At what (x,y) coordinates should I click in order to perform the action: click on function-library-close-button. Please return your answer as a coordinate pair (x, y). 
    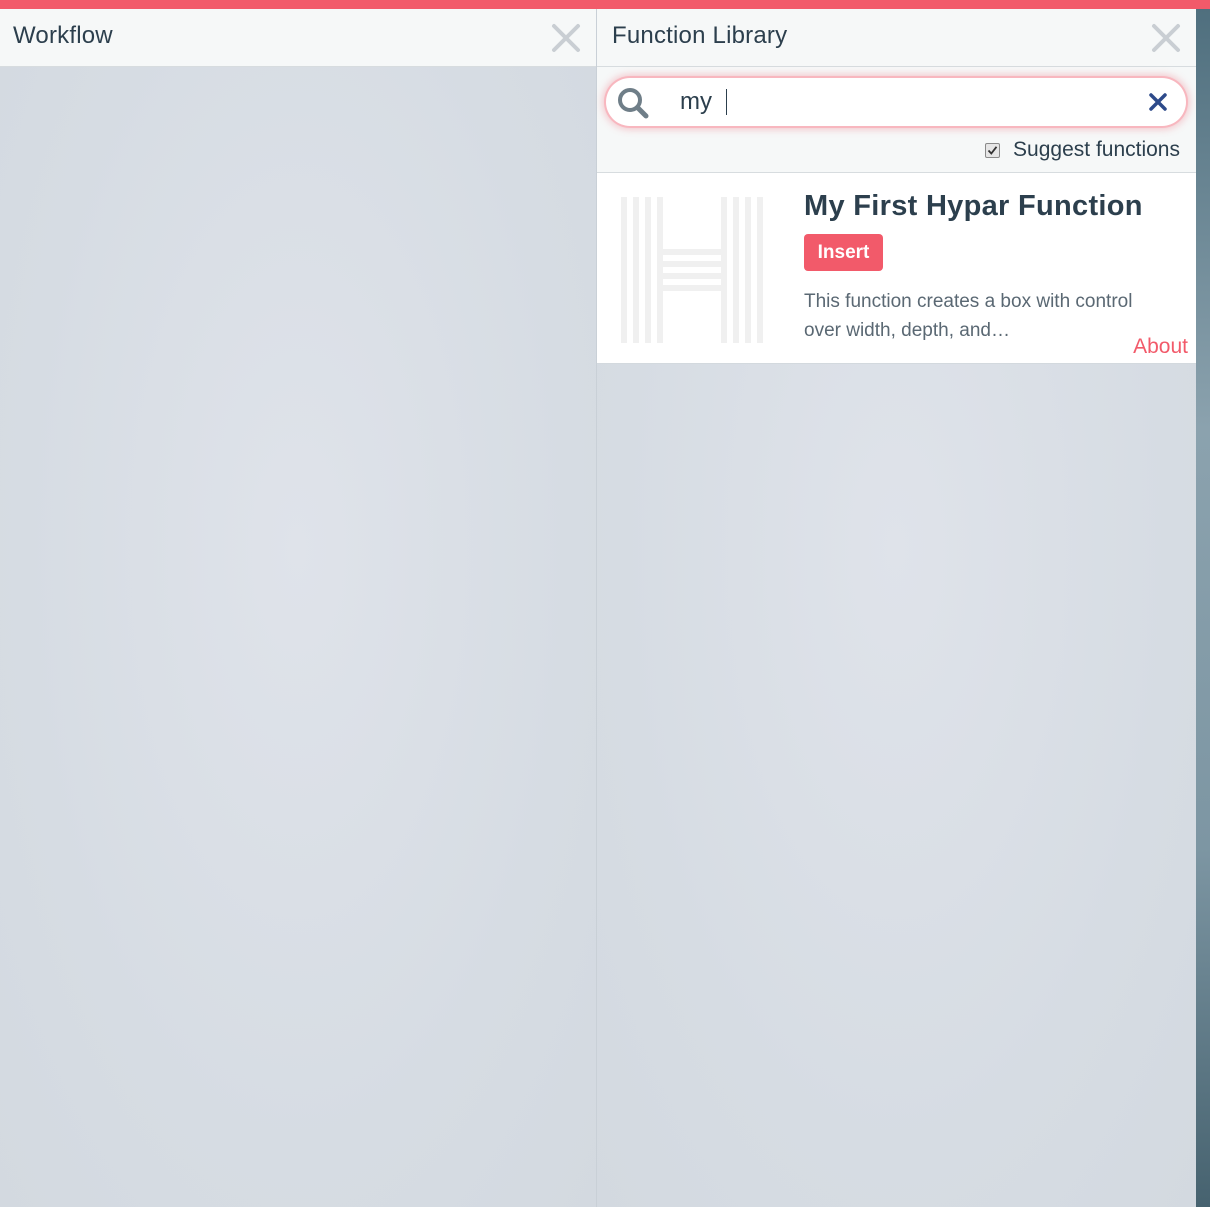
    Looking at the image, I should click on (1166, 38).